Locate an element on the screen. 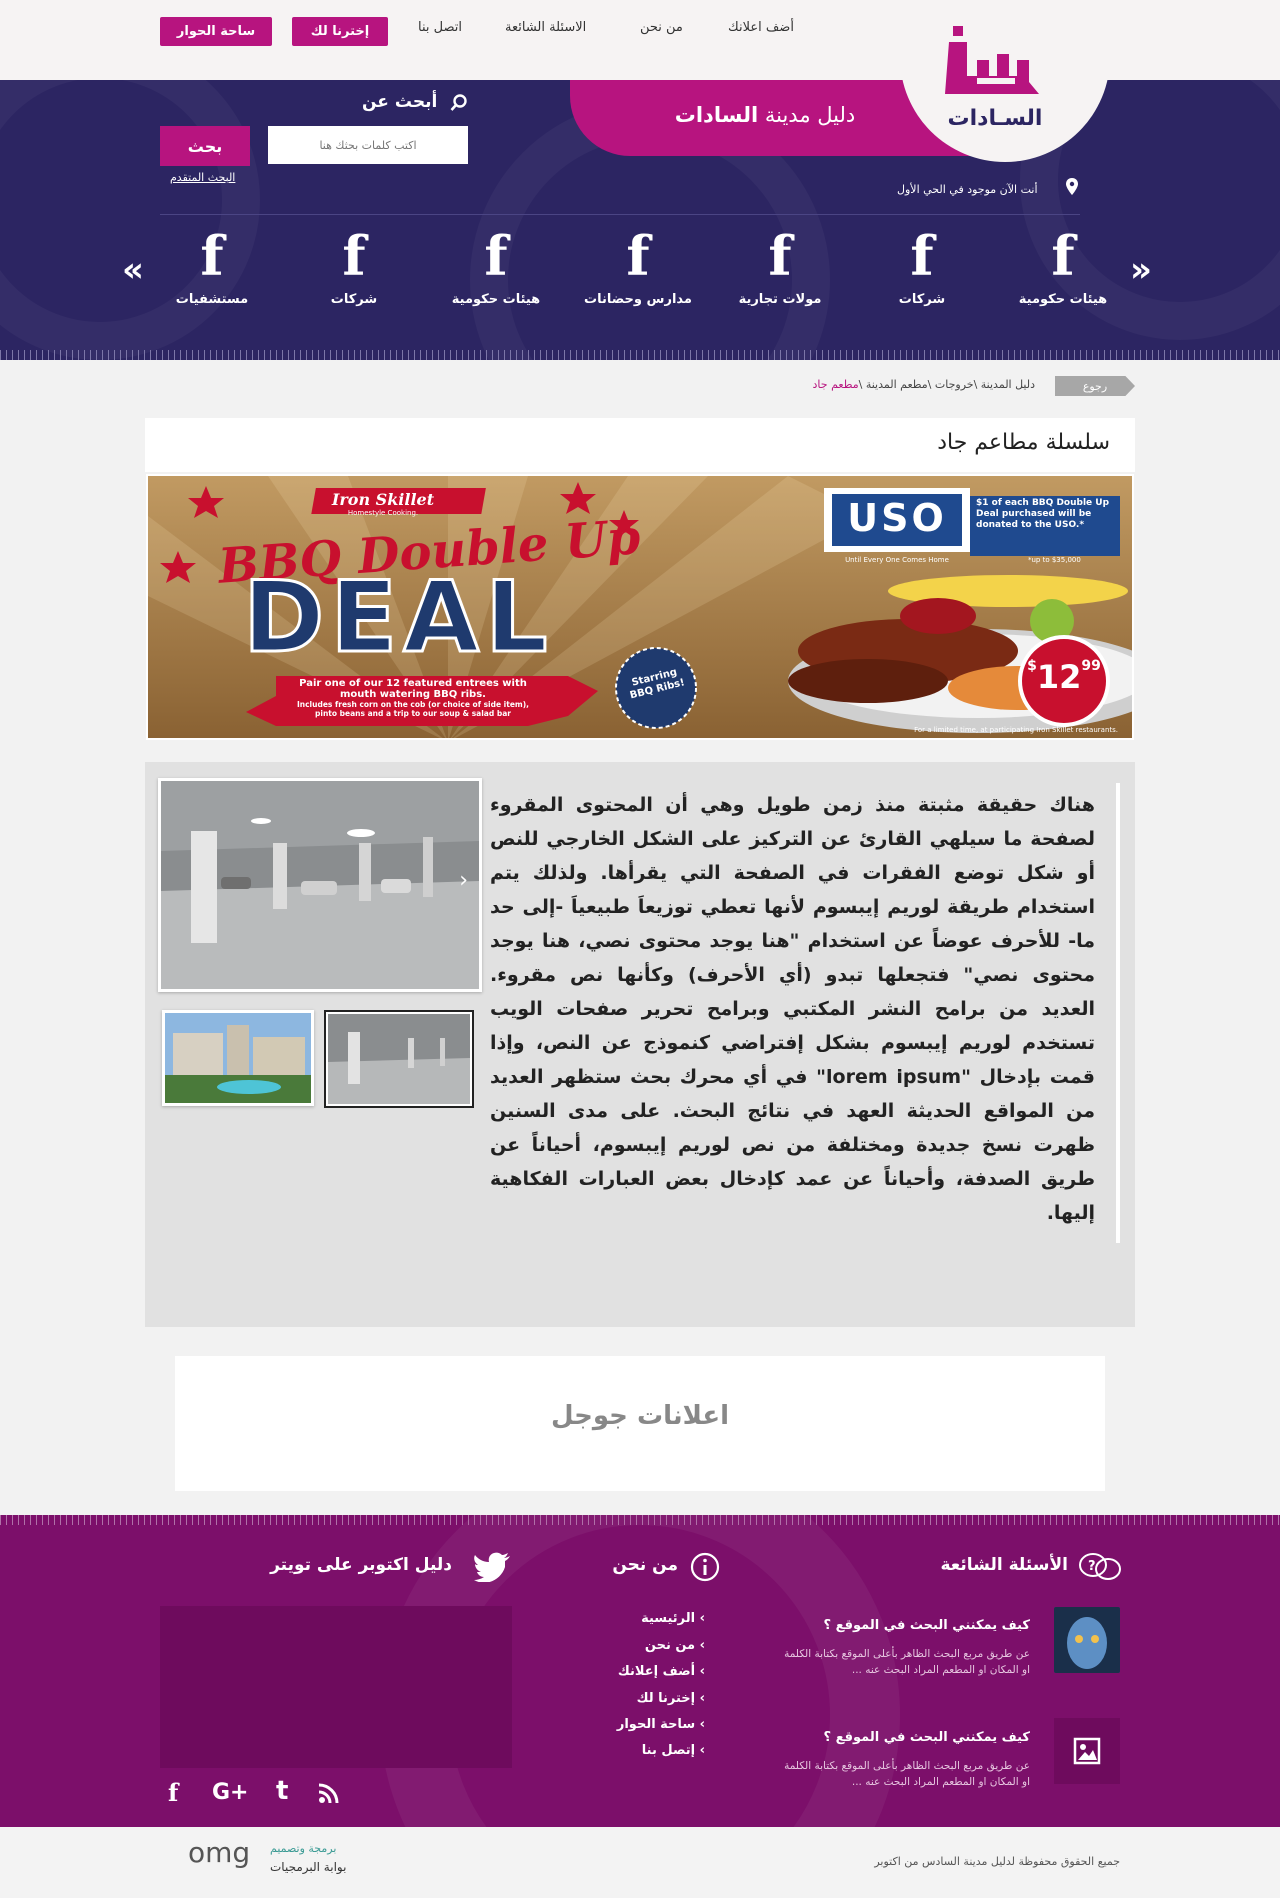 The image size is (1280, 1898). google-ads-box: اعلانات جوجل is located at coordinates (640, 1423).